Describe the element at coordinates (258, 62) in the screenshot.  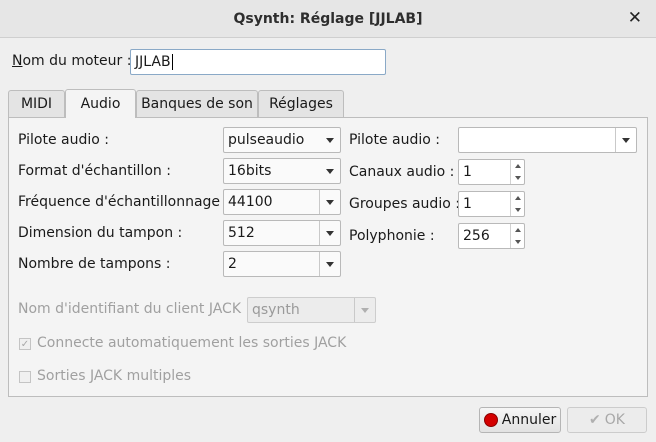
I see `engine-name-input: JJLAB` at that location.